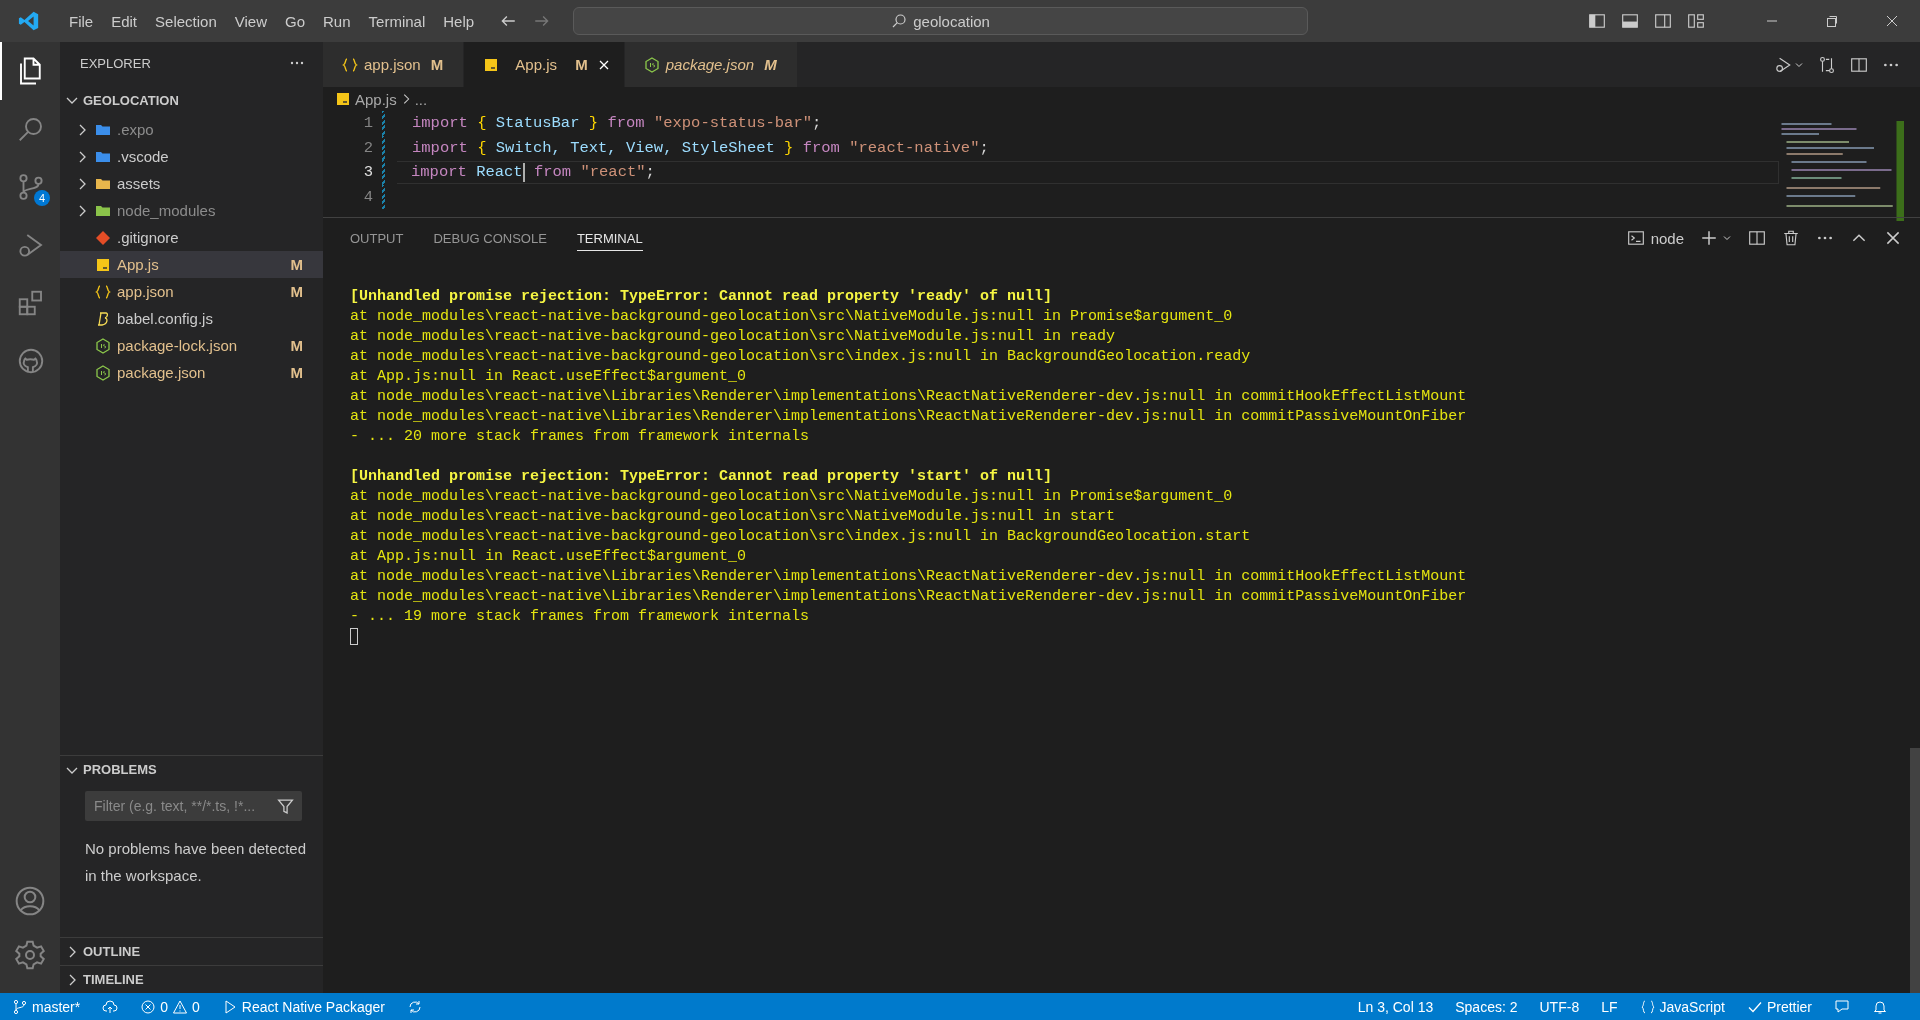 The width and height of the screenshot is (1920, 1020). What do you see at coordinates (1727, 238) in the screenshot?
I see `caret-icon` at bounding box center [1727, 238].